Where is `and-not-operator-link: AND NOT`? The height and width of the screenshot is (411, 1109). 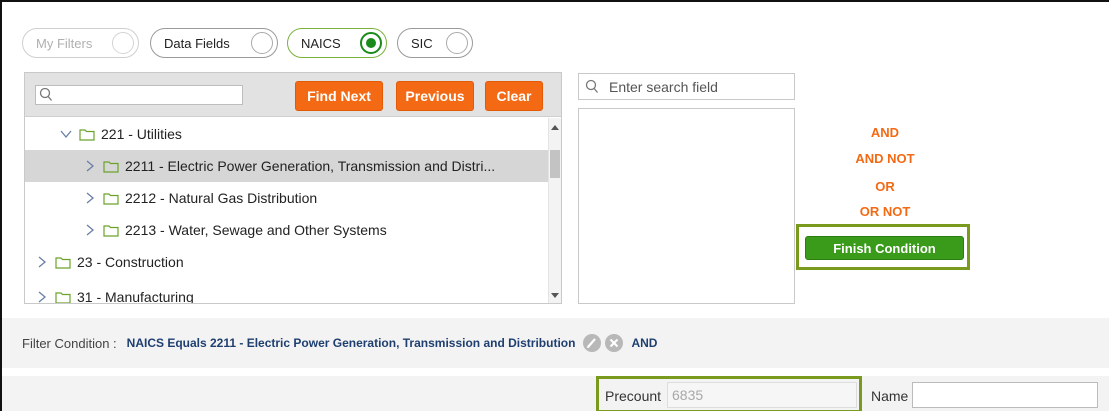
and-not-operator-link: AND NOT is located at coordinates (885, 158).